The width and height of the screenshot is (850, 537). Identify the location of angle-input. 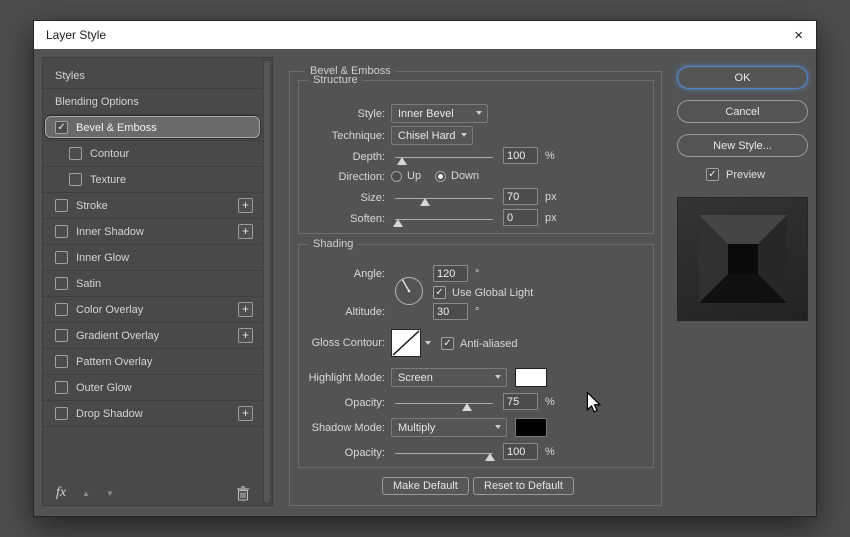
(450, 273).